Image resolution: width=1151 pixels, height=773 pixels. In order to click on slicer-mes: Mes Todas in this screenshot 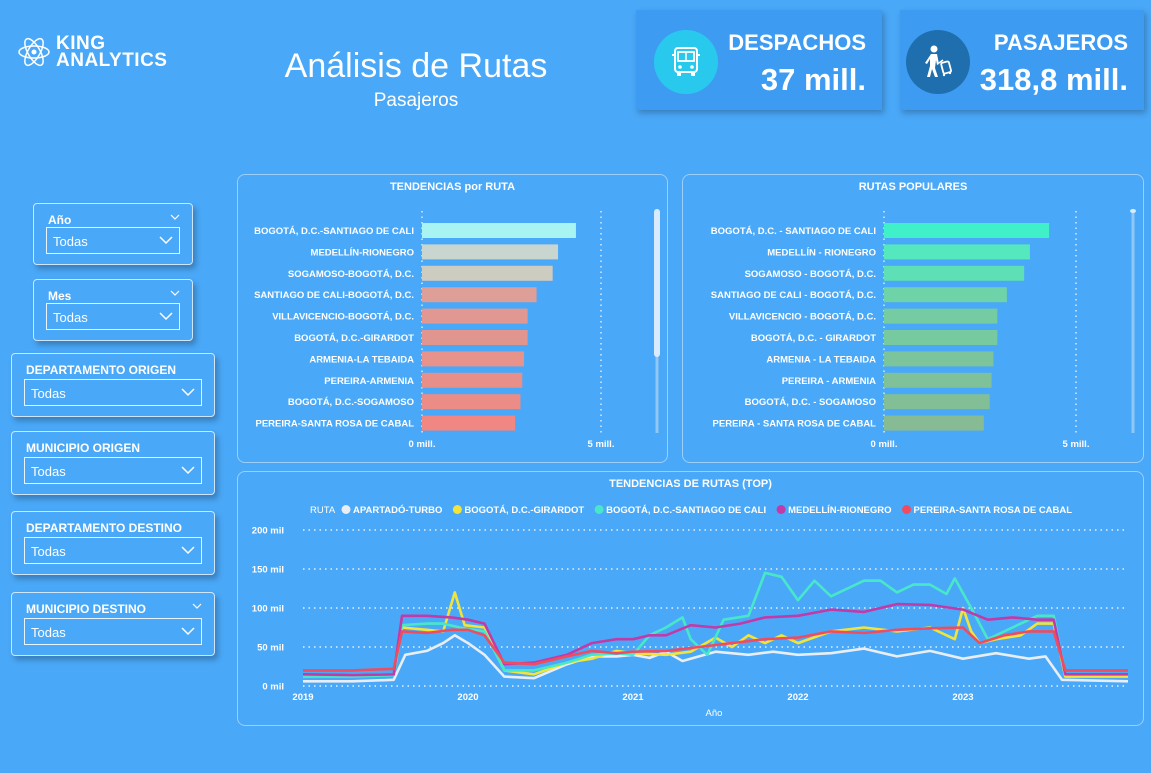, I will do `click(113, 310)`.